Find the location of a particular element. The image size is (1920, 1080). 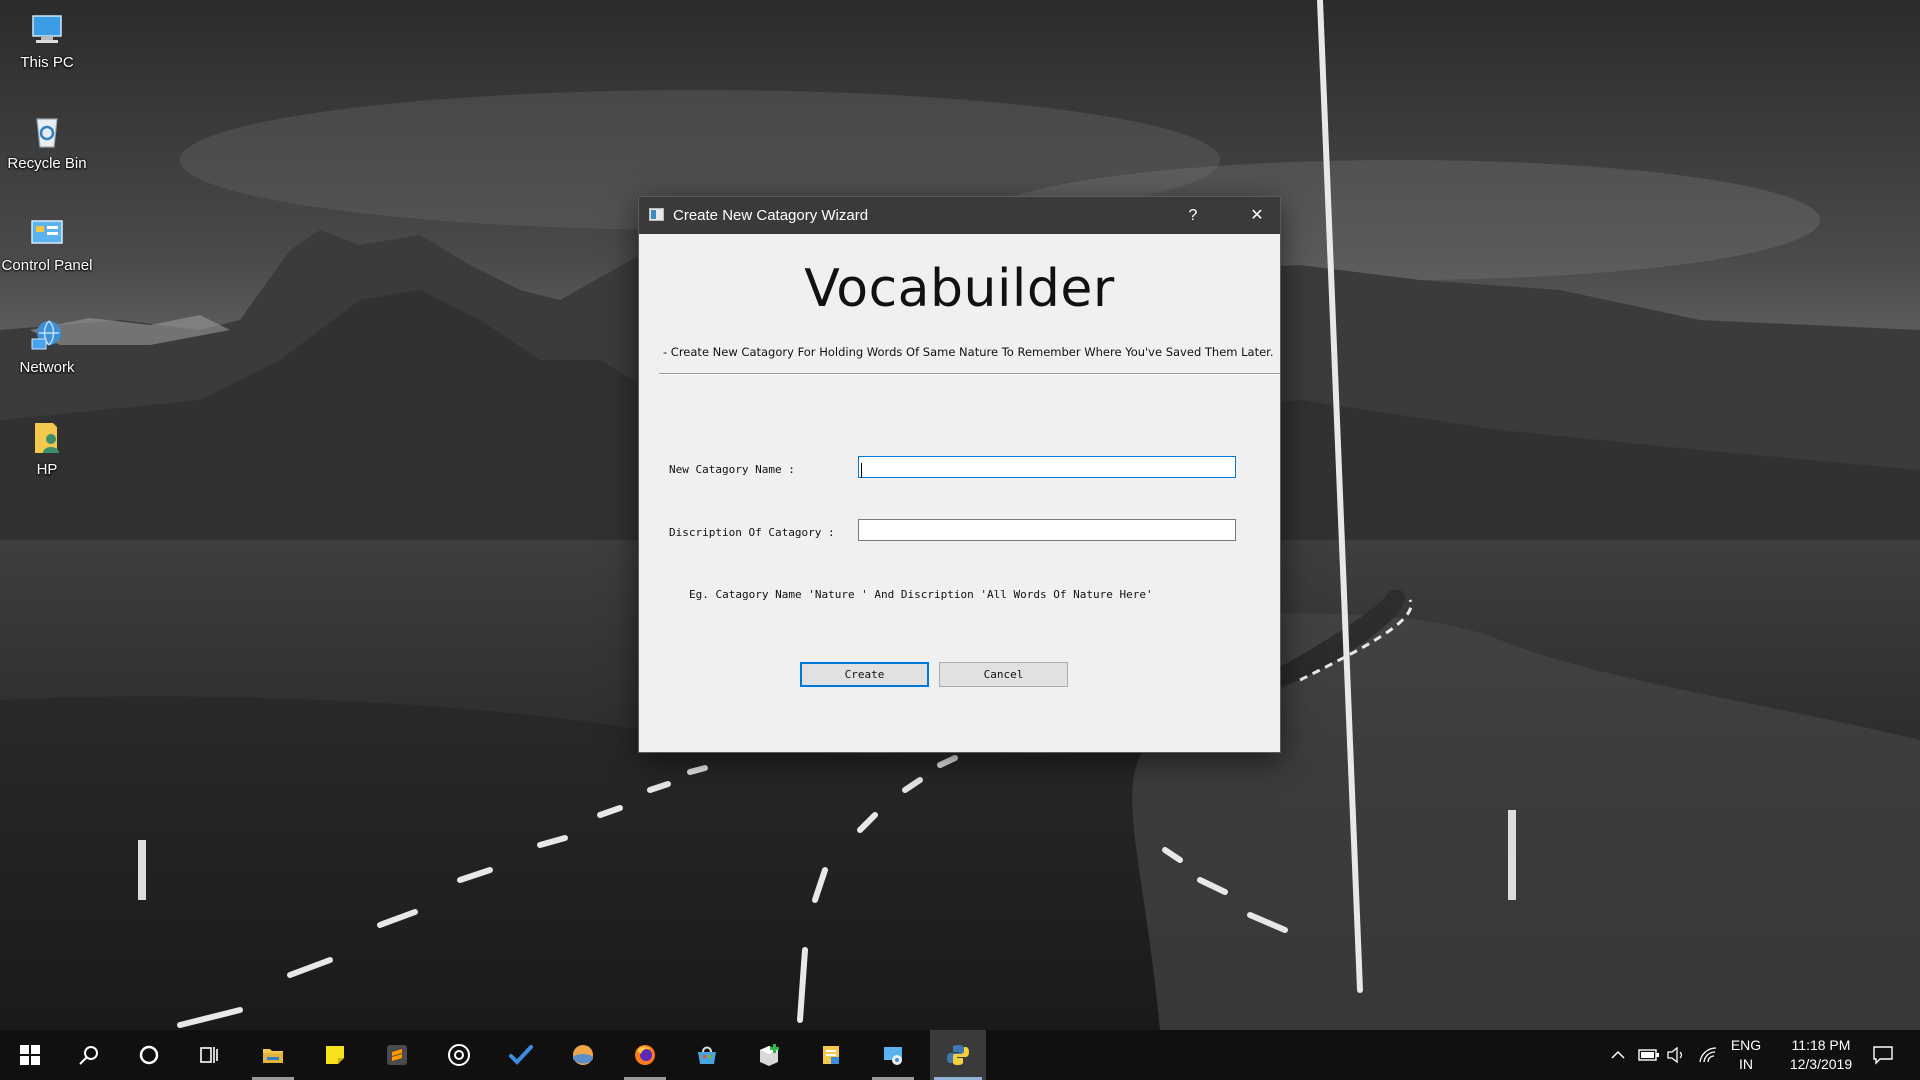

cortana-button is located at coordinates (149, 1055).